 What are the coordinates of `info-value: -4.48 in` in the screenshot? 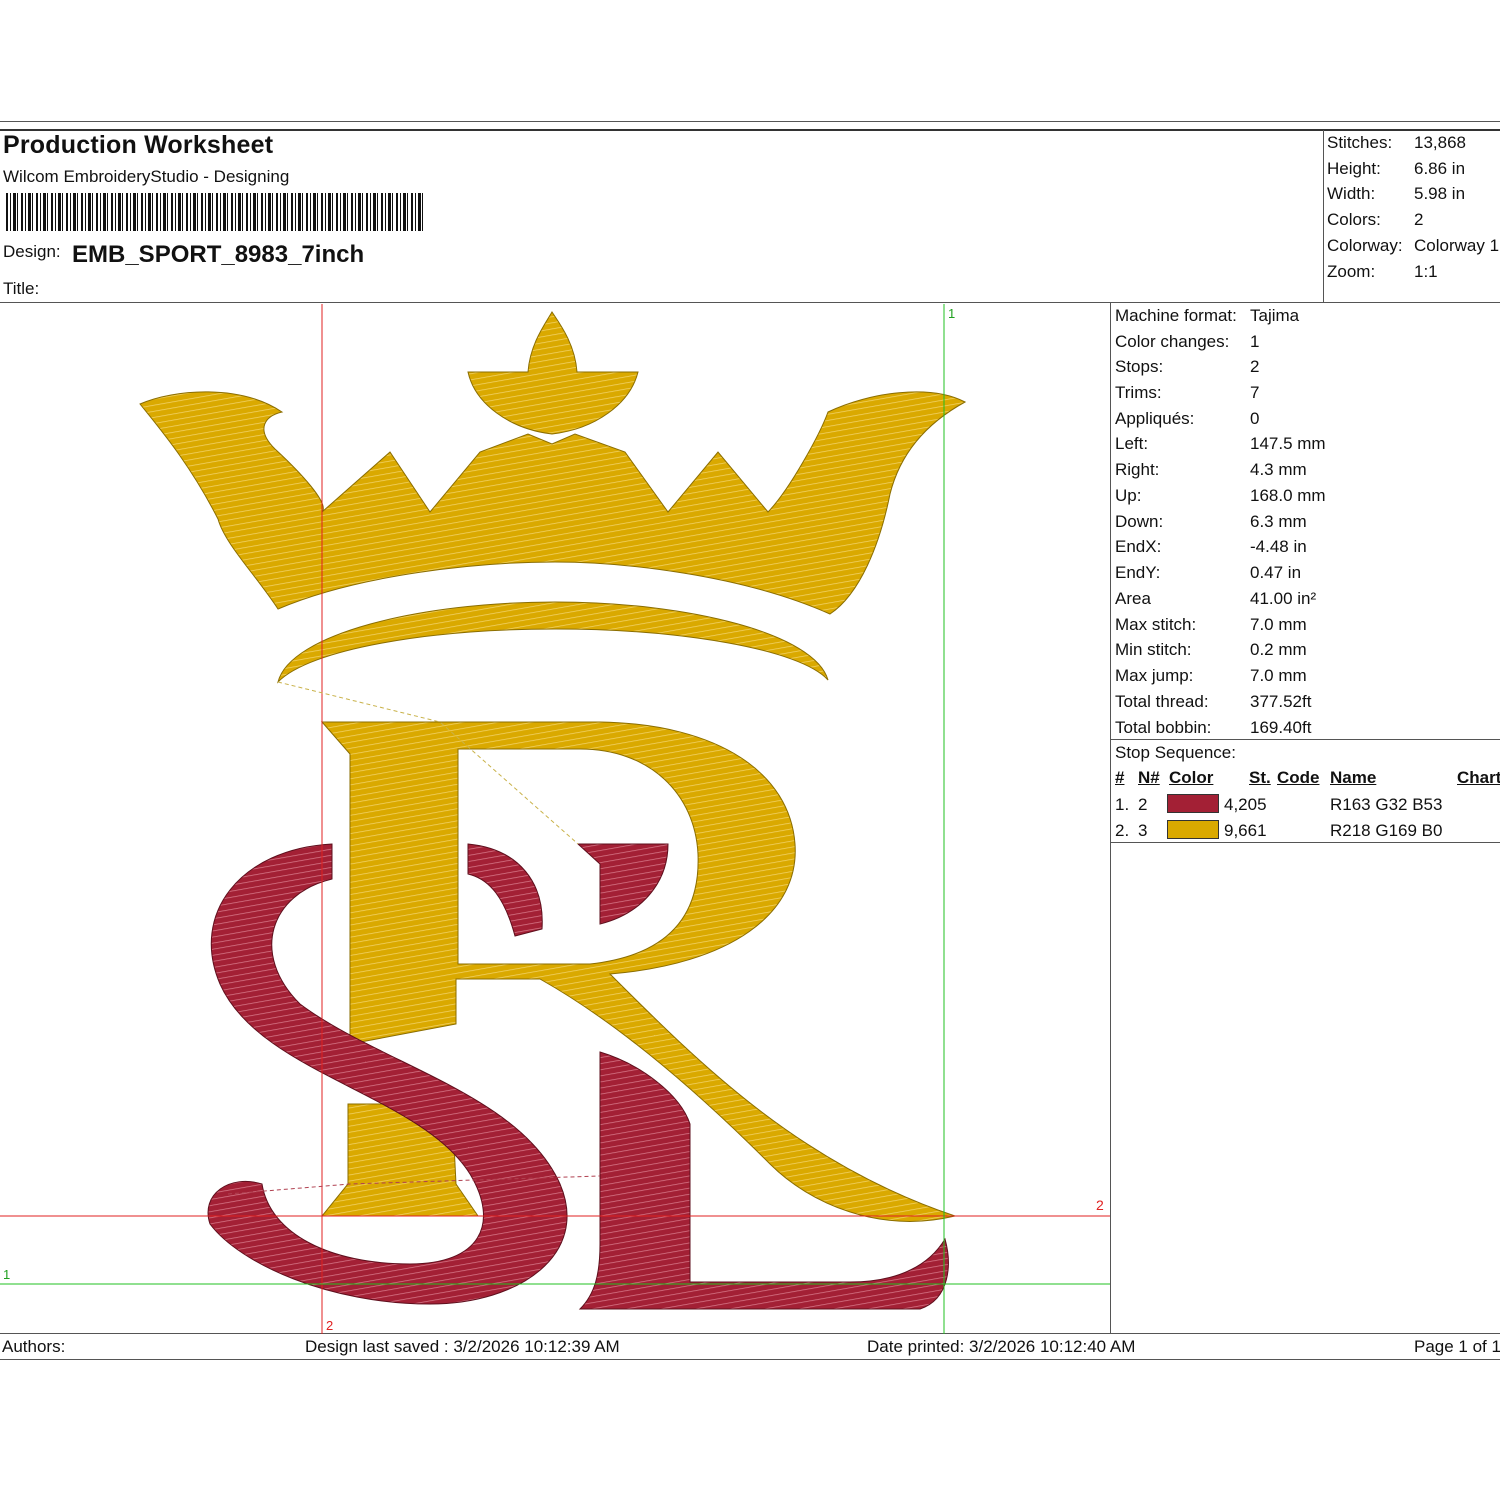 It's located at (1278, 546).